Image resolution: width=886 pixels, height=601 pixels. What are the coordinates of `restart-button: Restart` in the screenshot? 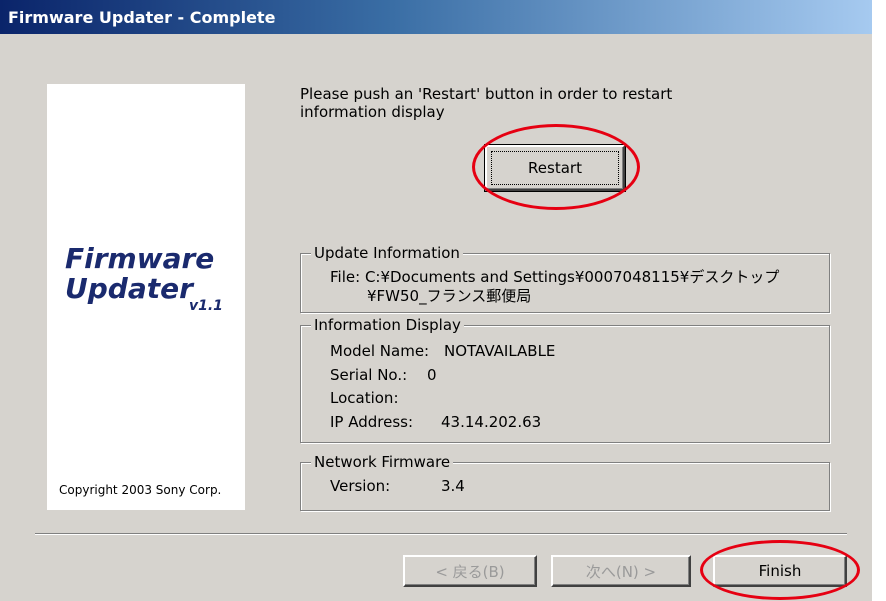 It's located at (555, 168).